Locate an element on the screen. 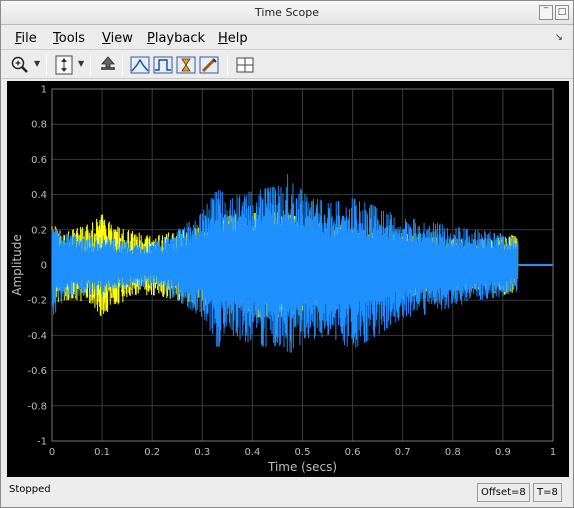 This screenshot has width=574, height=508. x-tick-label: 0.6 is located at coordinates (353, 452).